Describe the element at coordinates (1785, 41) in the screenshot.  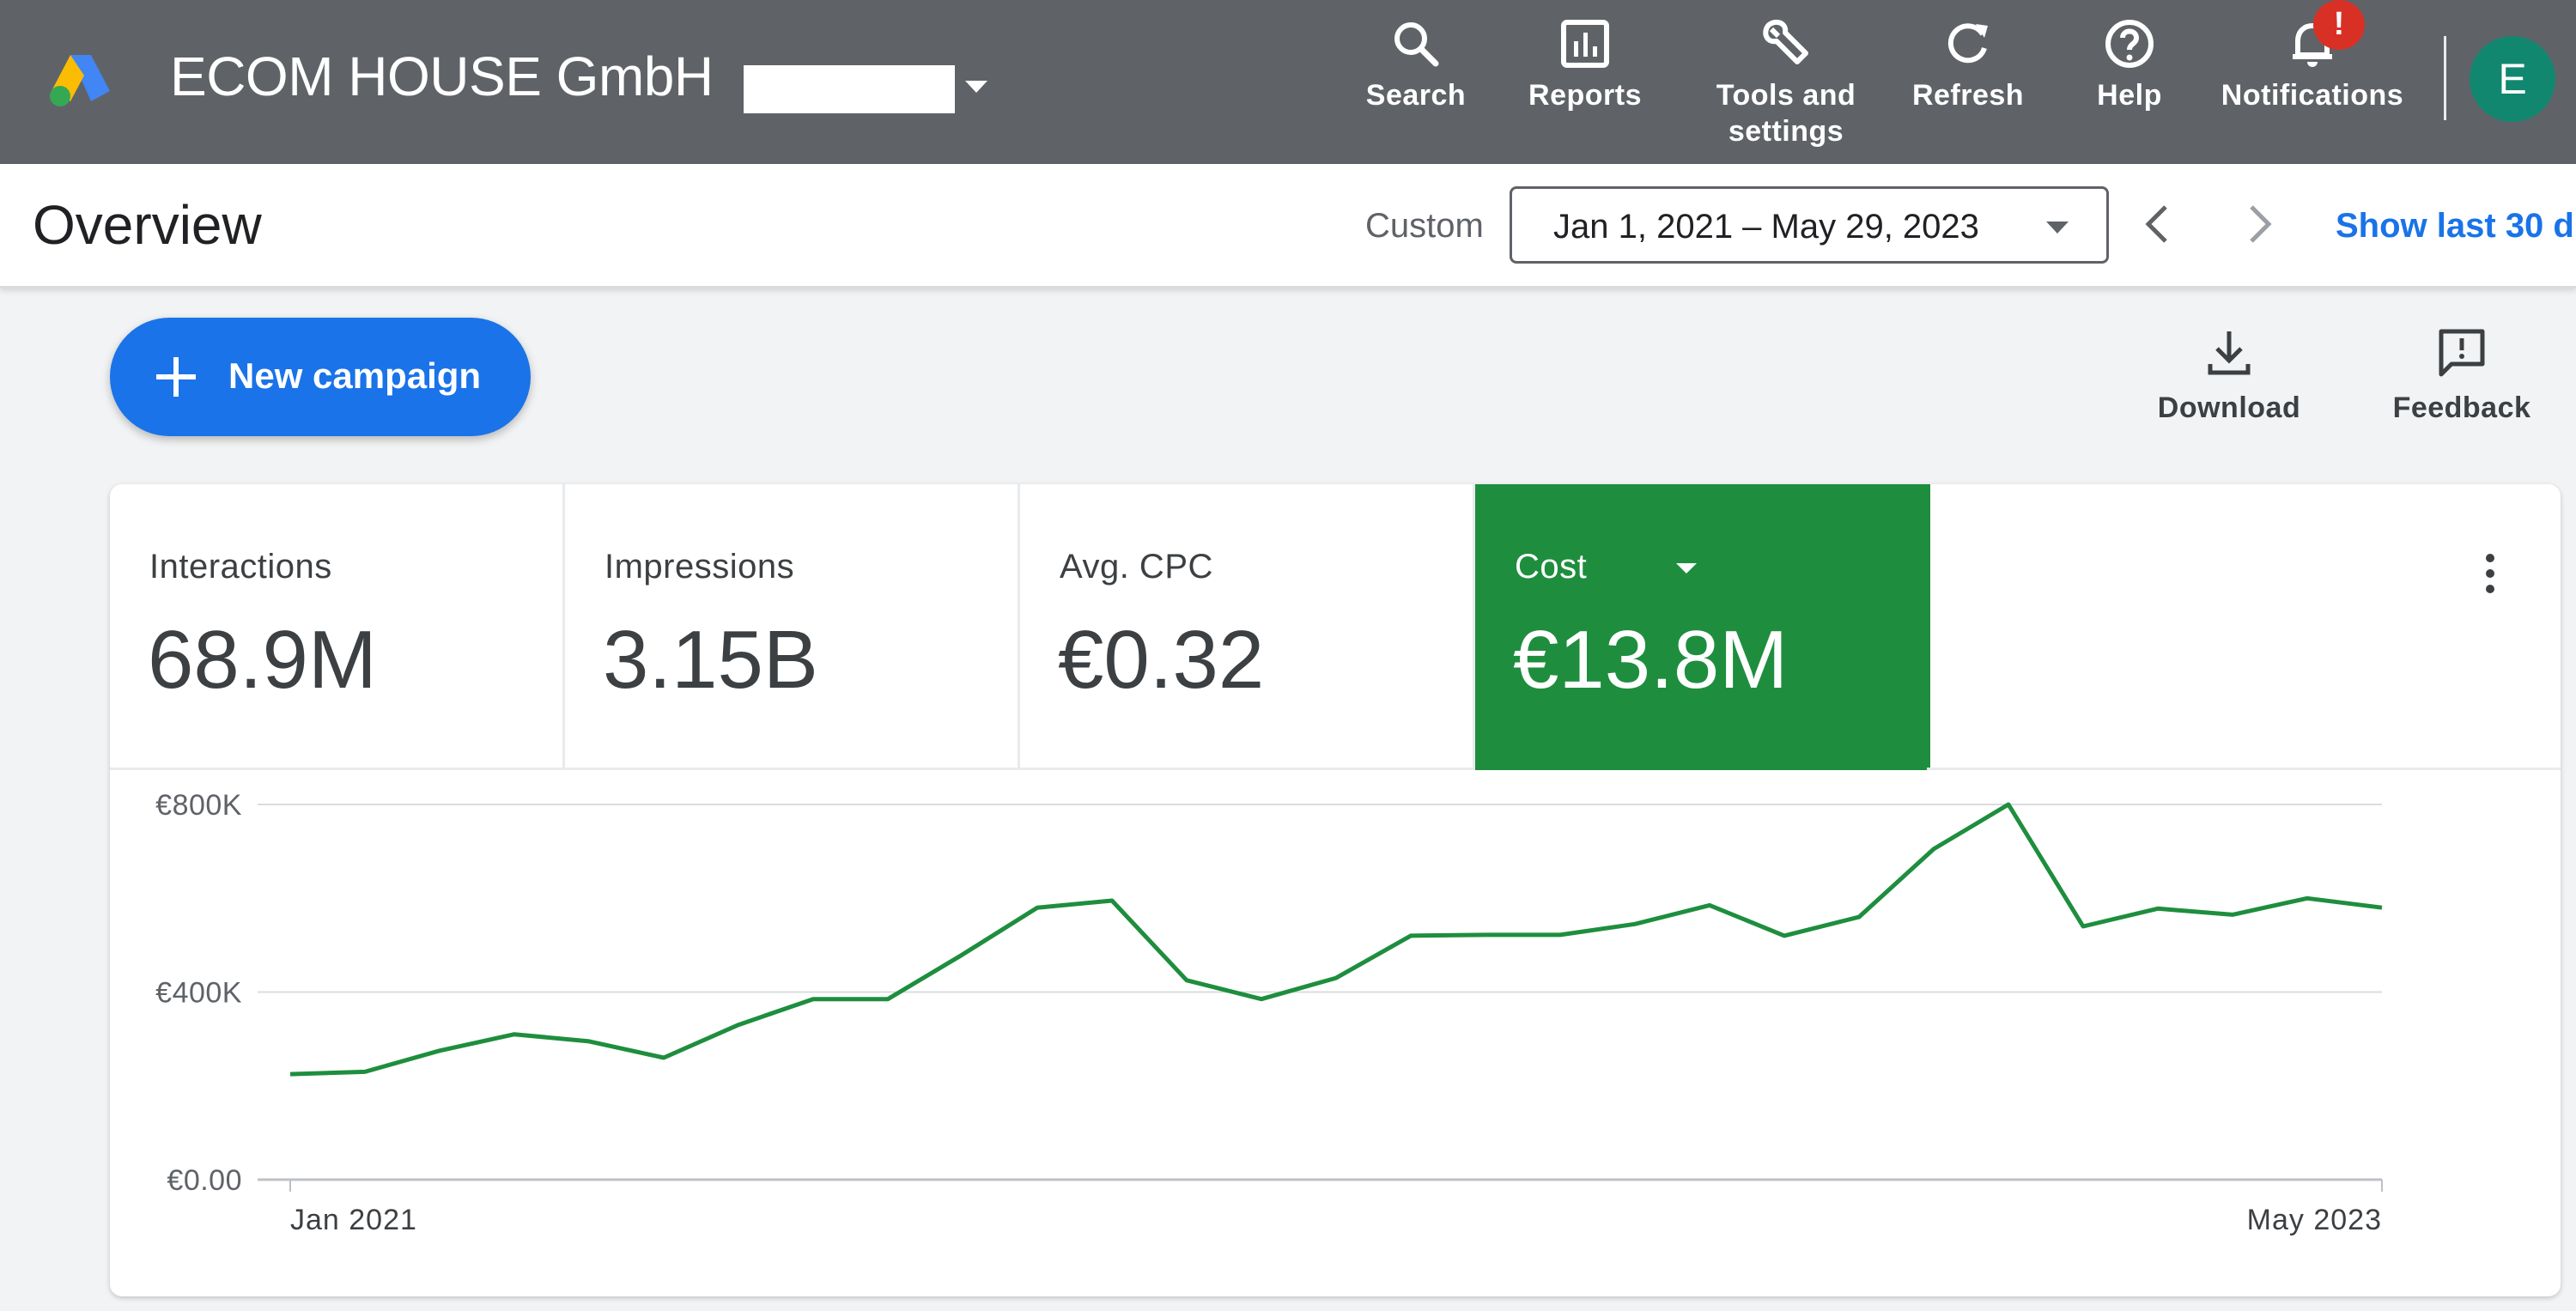
I see `wrench-icon` at that location.